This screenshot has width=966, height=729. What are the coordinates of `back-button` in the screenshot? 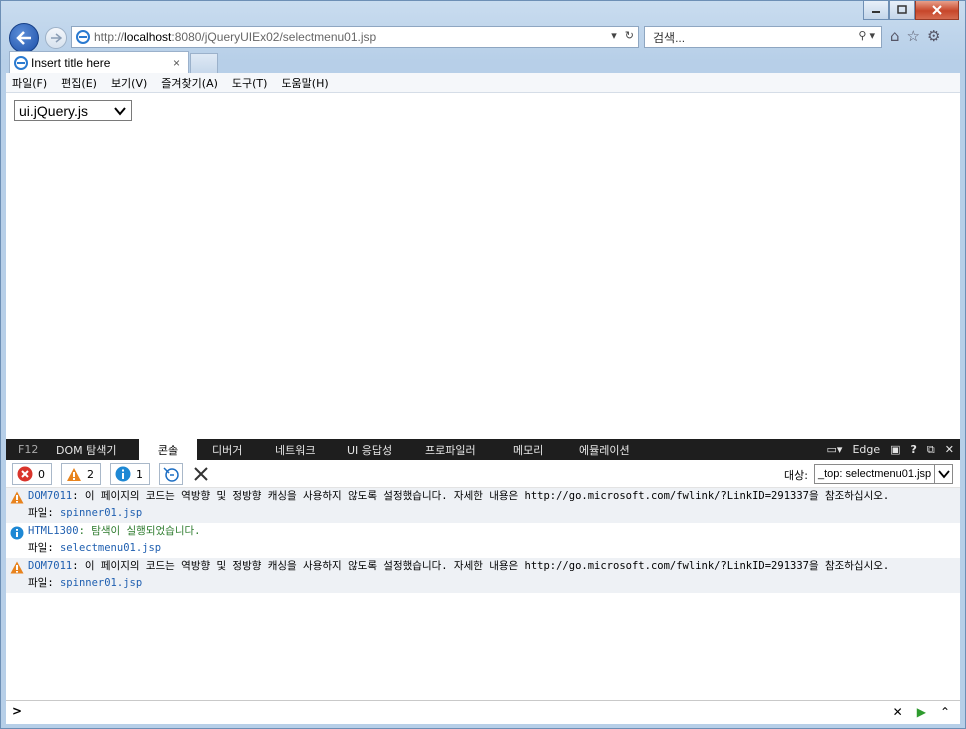 It's located at (24, 38).